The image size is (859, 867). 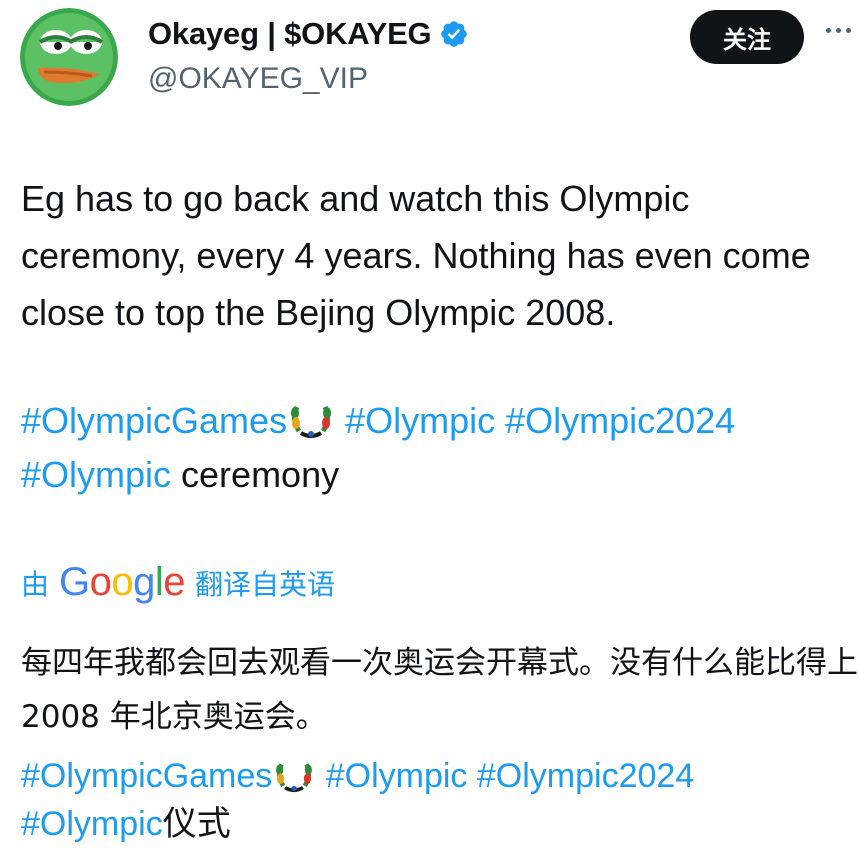 What do you see at coordinates (585, 776) in the screenshot?
I see `hashtag-olympic2024-zh: #Olympic2024` at bounding box center [585, 776].